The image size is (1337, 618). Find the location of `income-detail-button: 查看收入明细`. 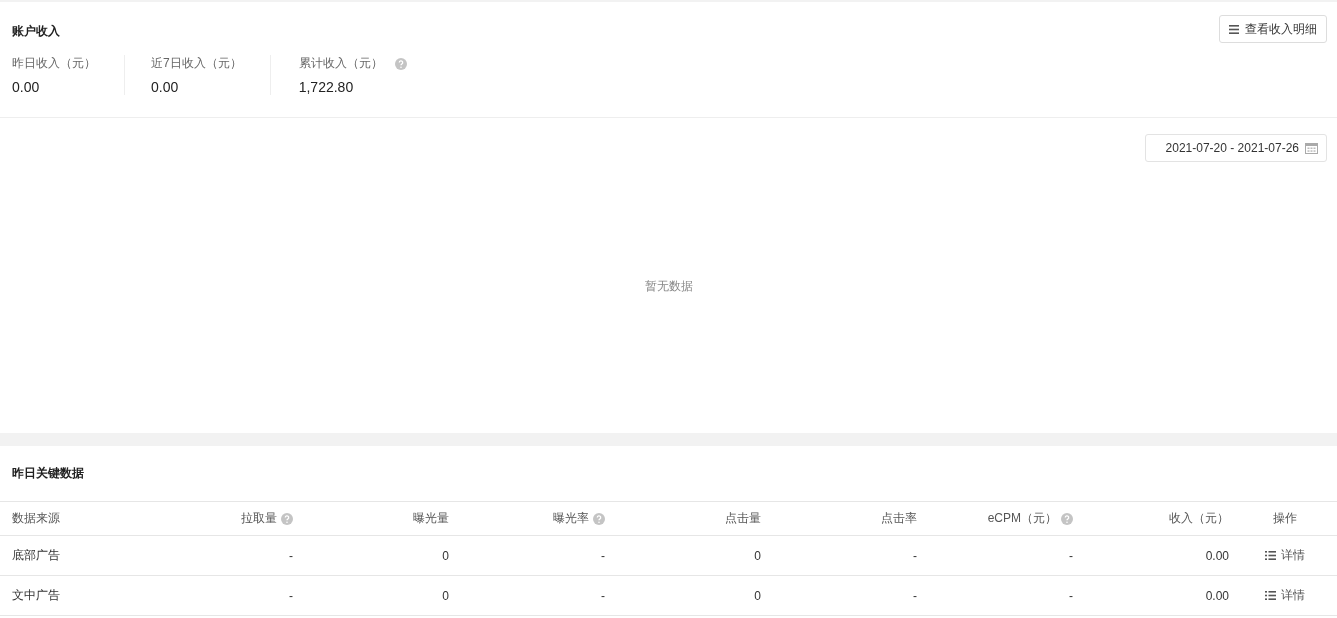

income-detail-button: 查看收入明细 is located at coordinates (1273, 29).